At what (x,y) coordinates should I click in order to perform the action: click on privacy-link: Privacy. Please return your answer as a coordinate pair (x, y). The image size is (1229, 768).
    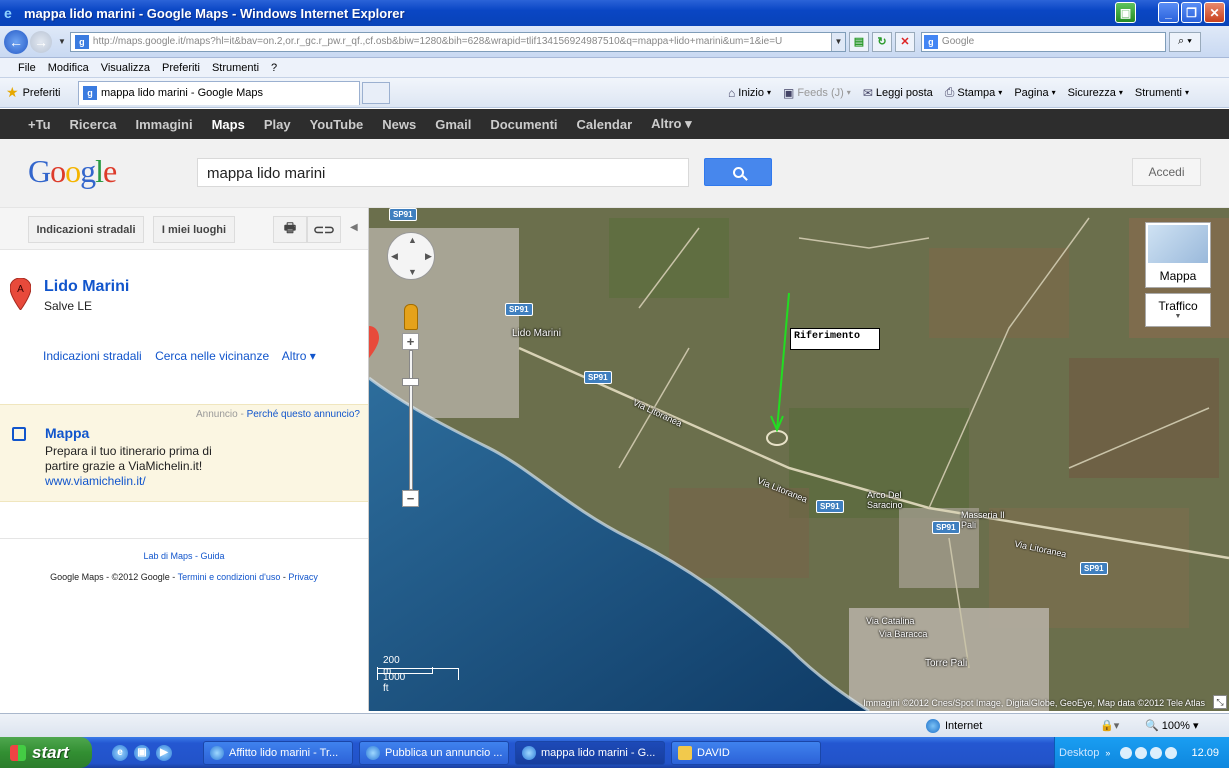
    Looking at the image, I should click on (303, 577).